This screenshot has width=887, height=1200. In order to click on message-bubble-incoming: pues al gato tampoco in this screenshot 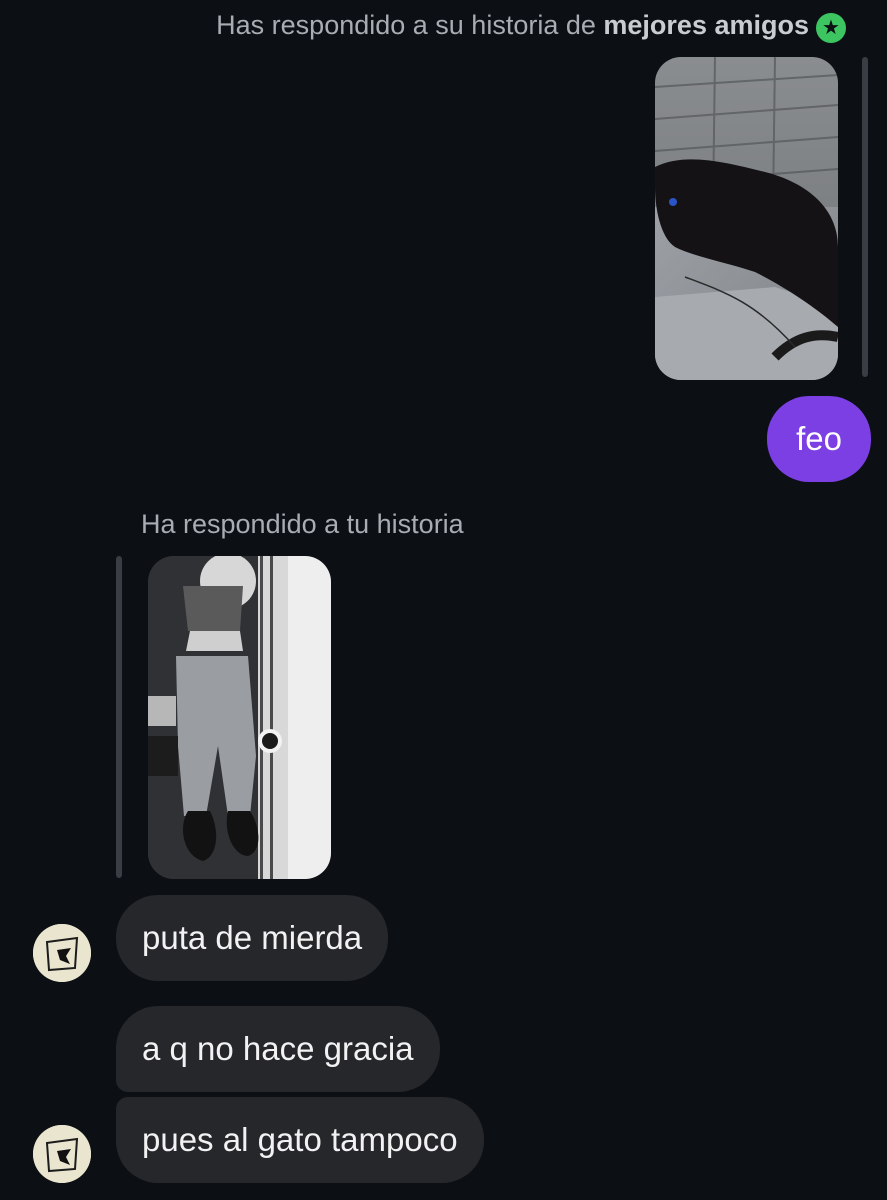, I will do `click(300, 1140)`.